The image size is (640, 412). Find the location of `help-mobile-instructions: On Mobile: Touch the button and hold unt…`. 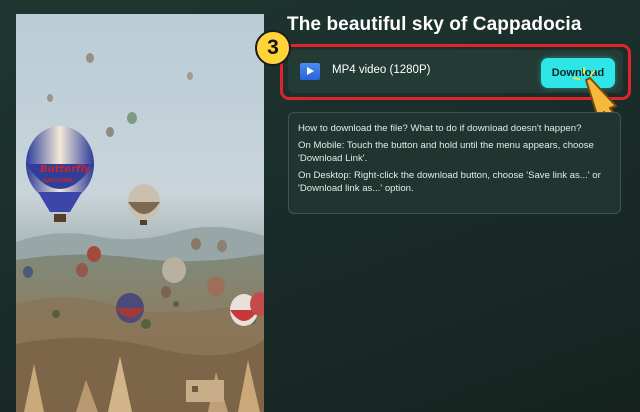

help-mobile-instructions: On Mobile: Touch the button and hold unt… is located at coordinates (446, 152).